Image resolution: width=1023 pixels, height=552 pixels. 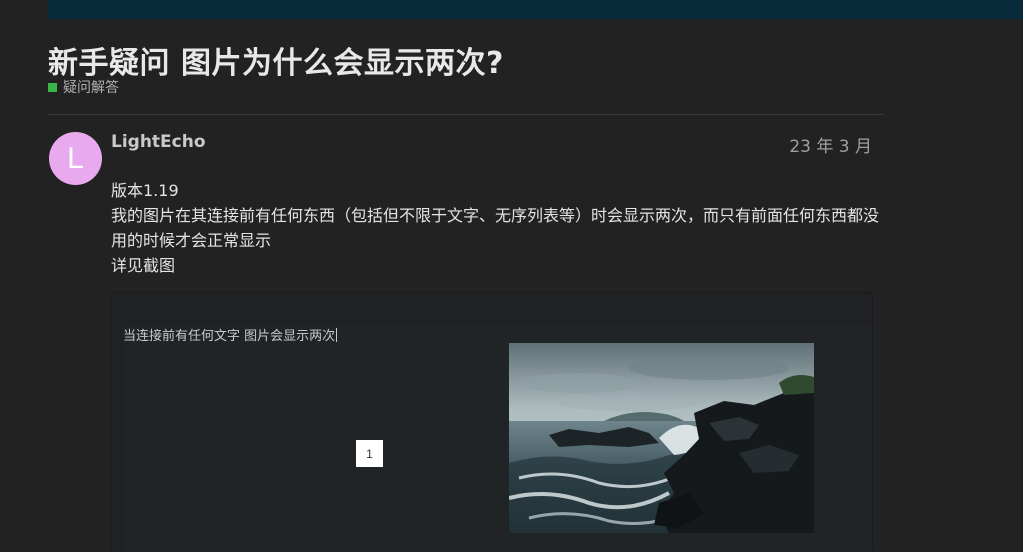 I want to click on screenshot-number-badge: 1, so click(x=369, y=453).